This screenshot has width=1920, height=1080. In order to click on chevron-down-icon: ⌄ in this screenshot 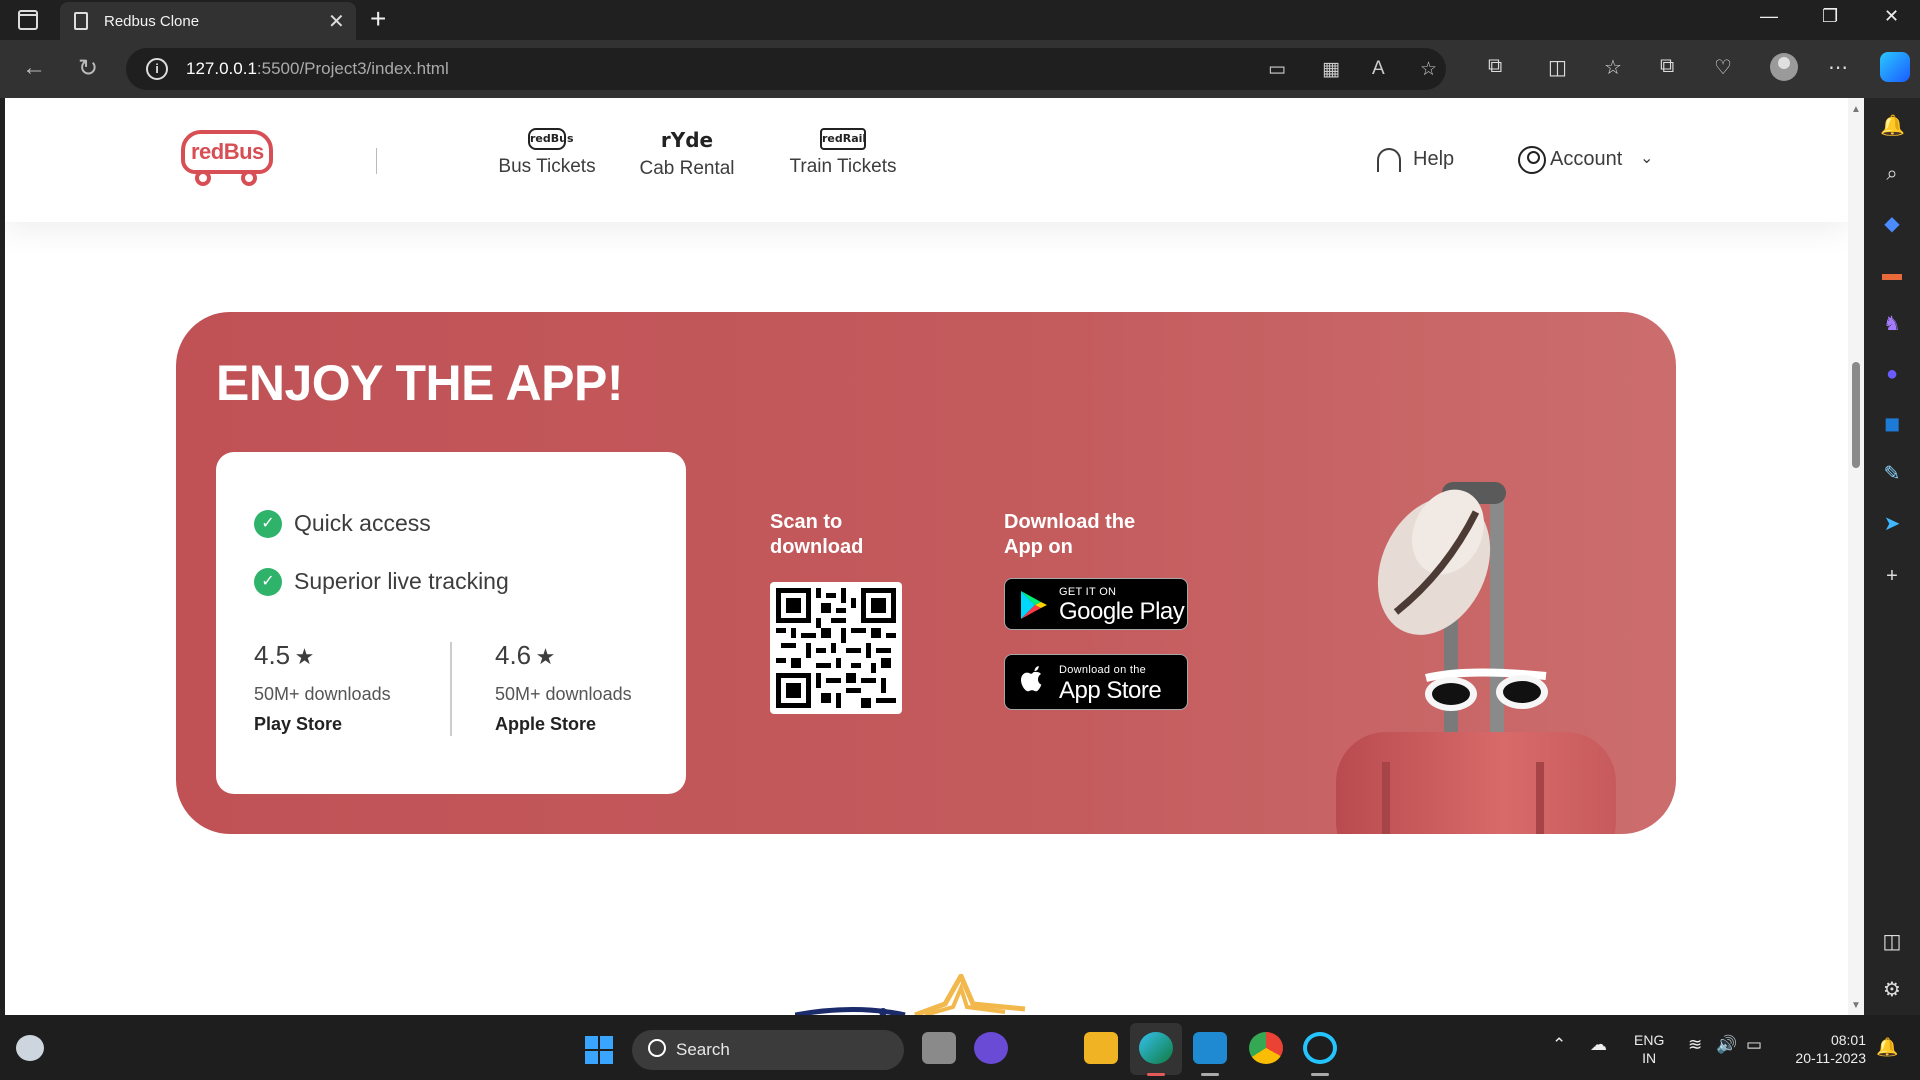, I will do `click(1647, 158)`.